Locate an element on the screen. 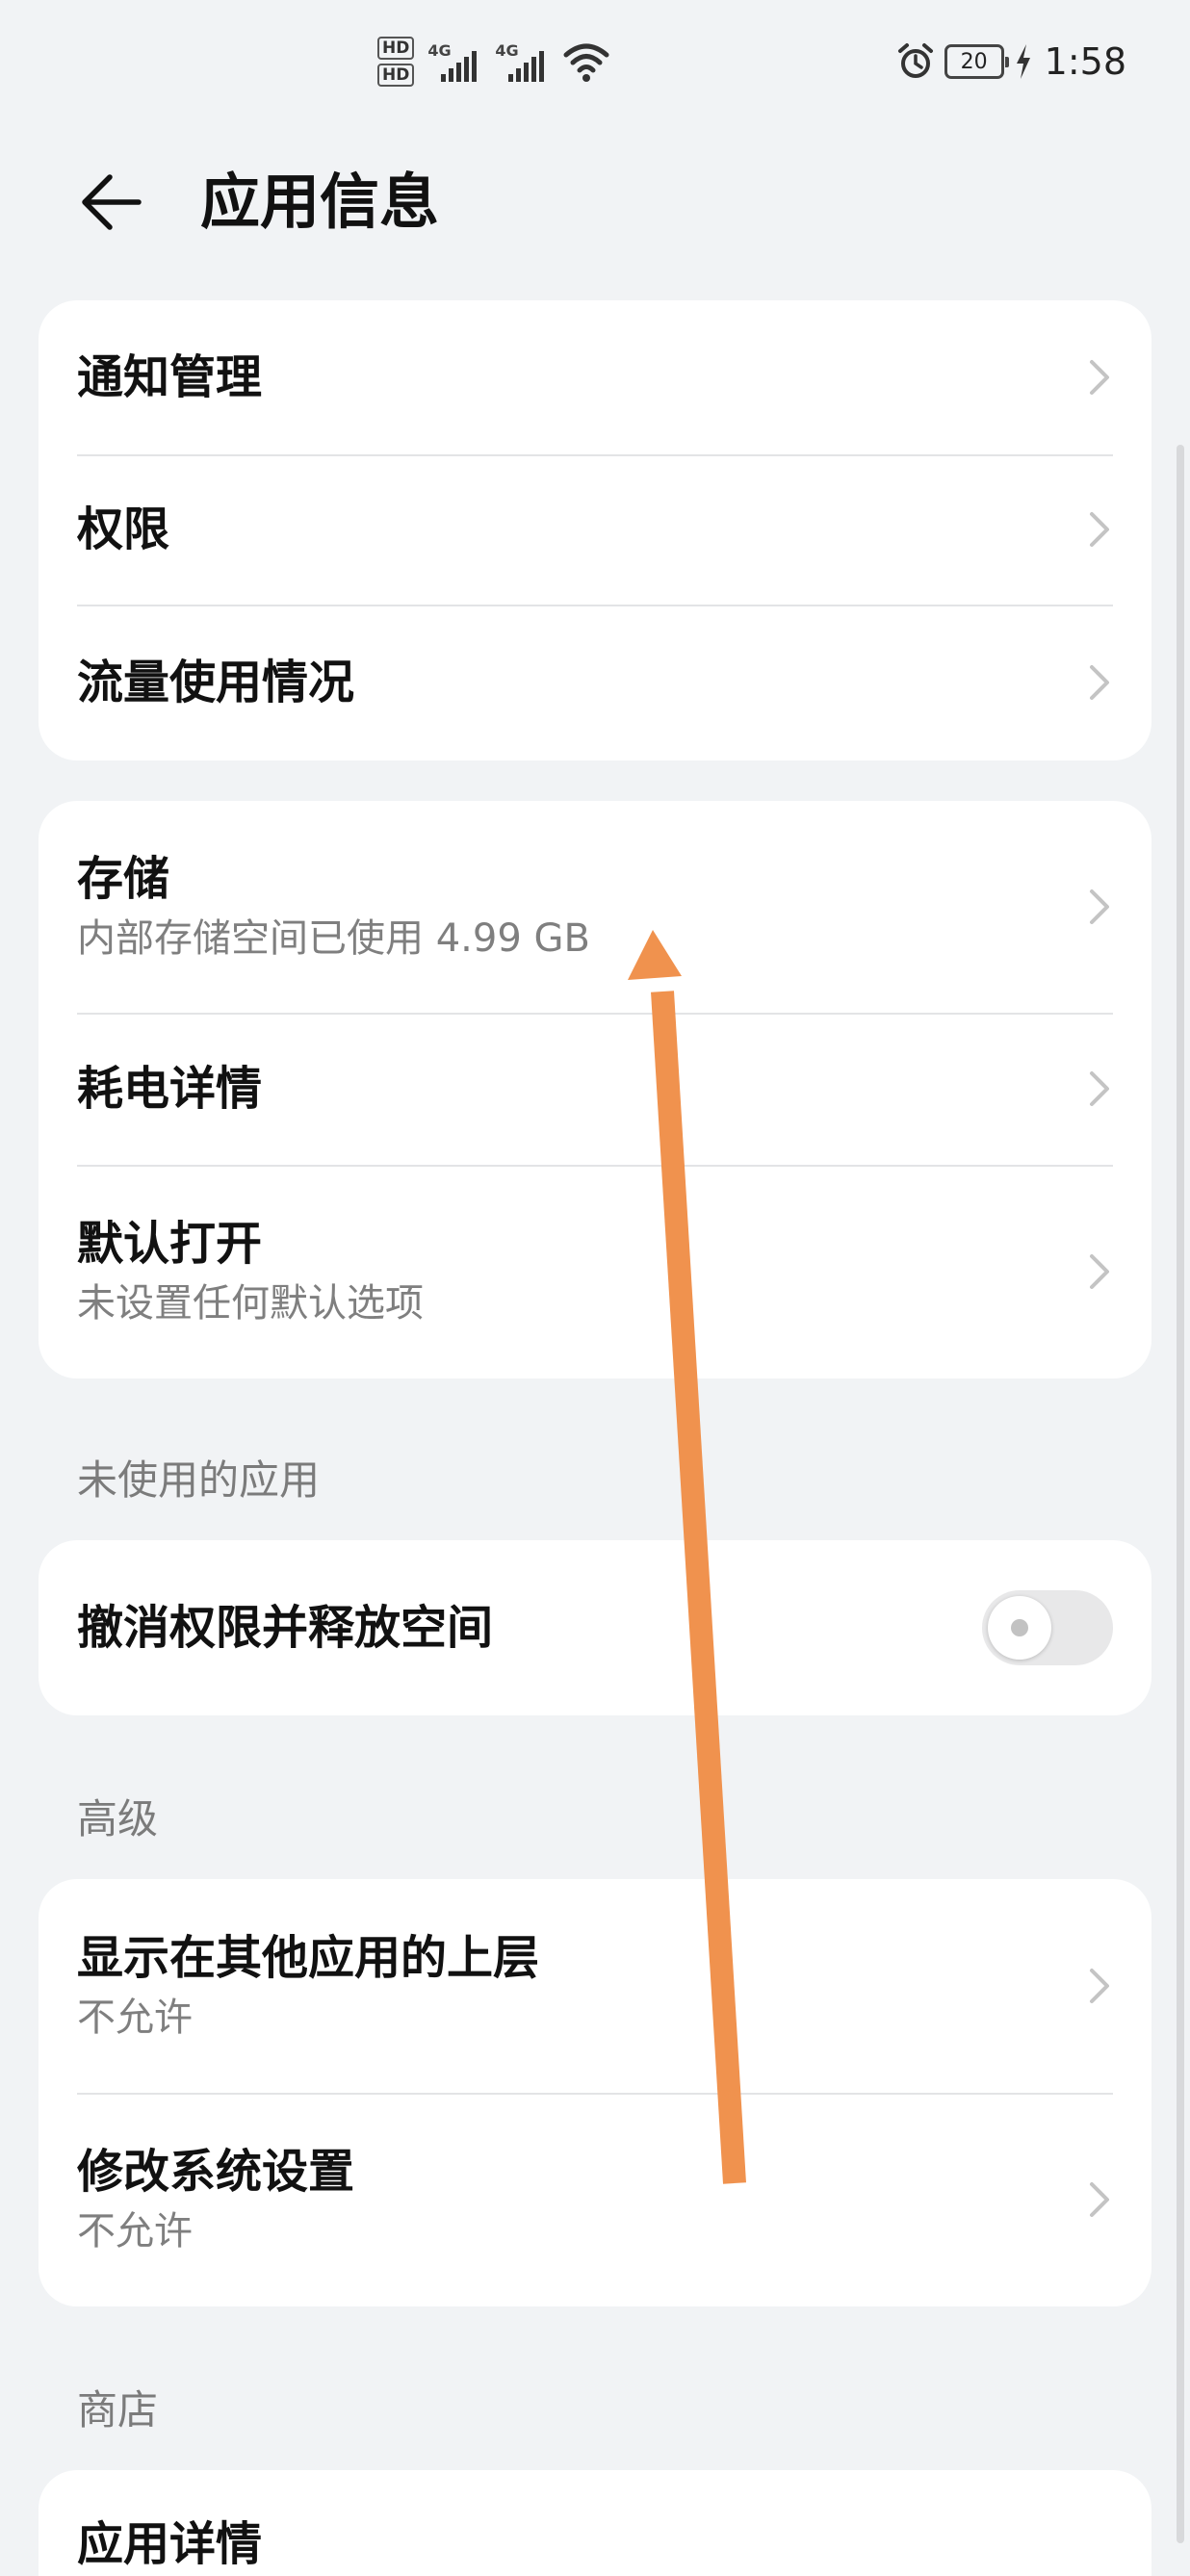 The image size is (1190, 2576). battery-indicator: 20 is located at coordinates (977, 62).